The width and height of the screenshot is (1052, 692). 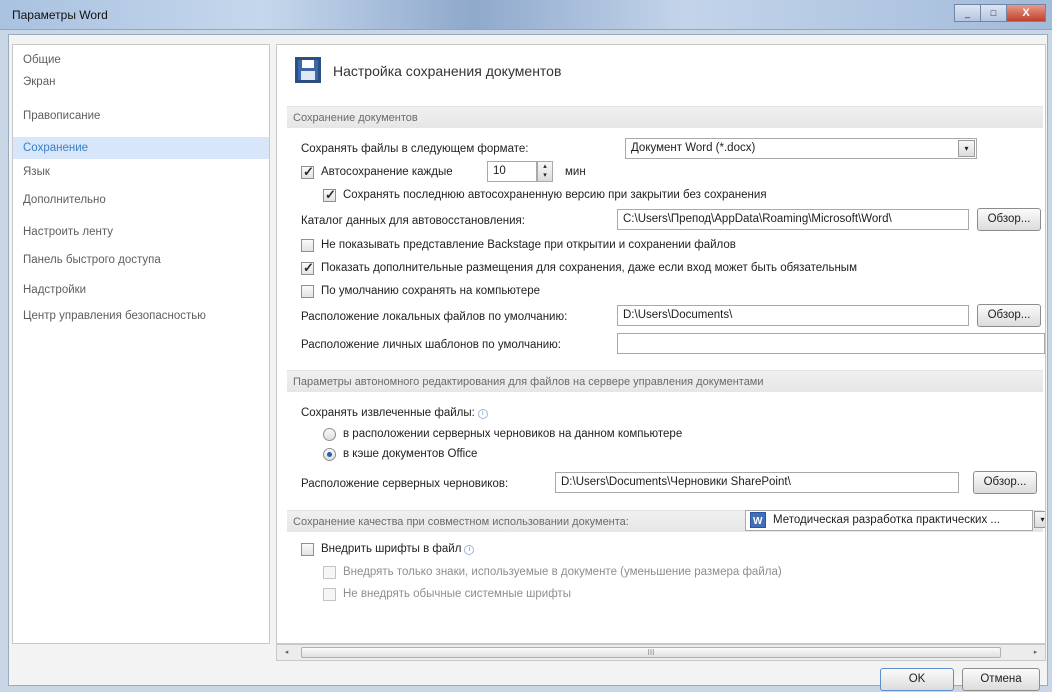 What do you see at coordinates (141, 148) in the screenshot?
I see `sidebar-item-save: Сохранение` at bounding box center [141, 148].